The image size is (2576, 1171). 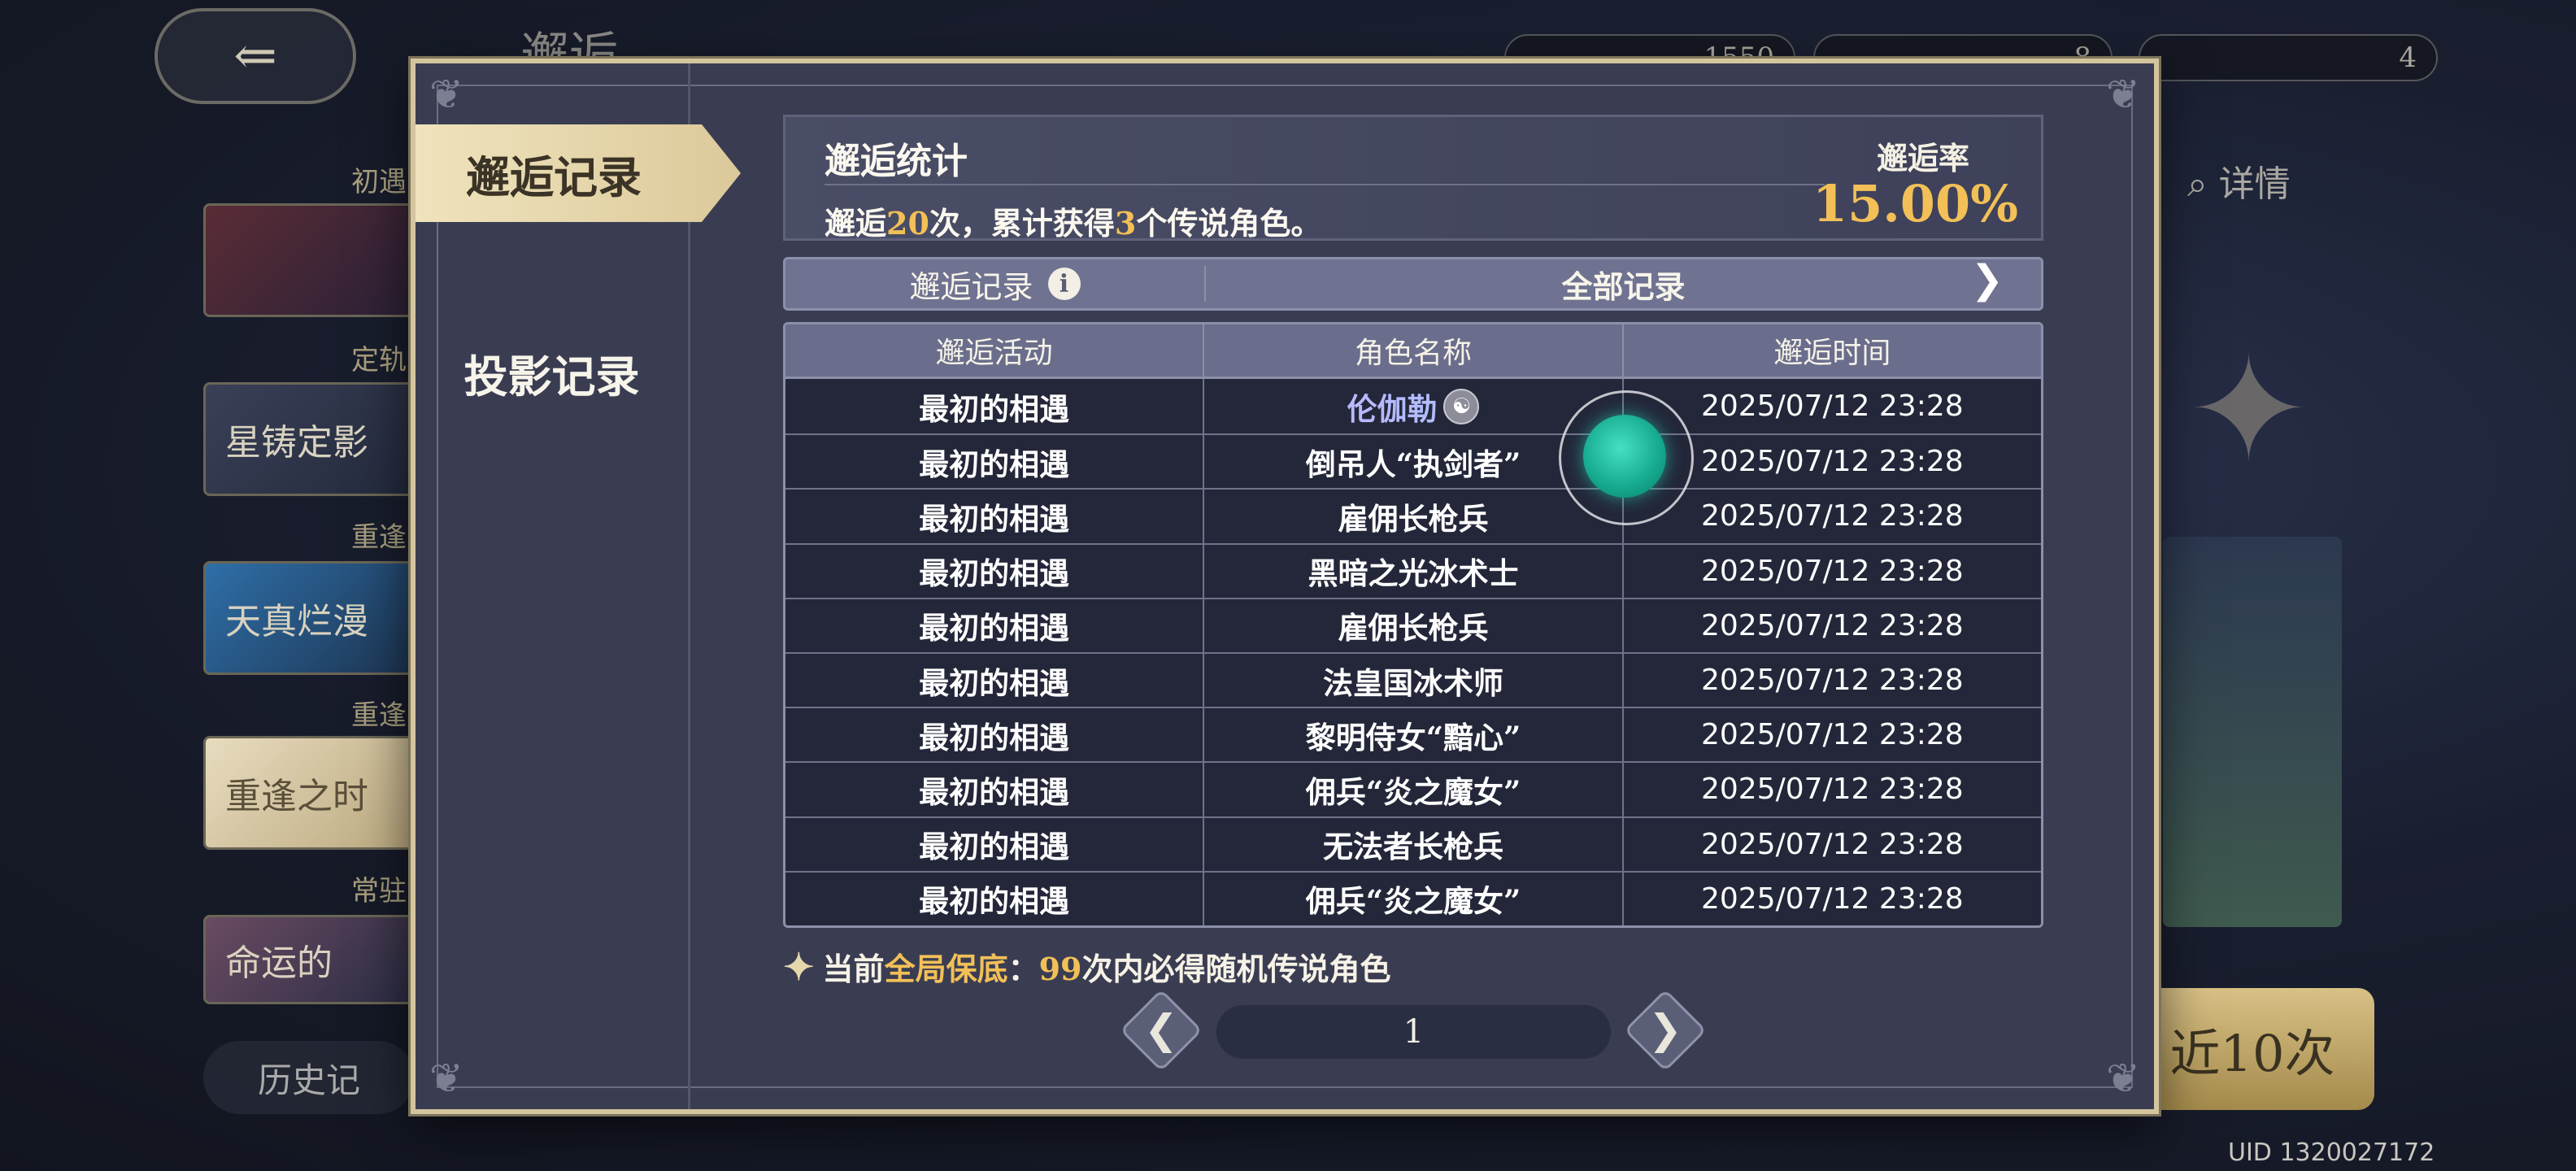 I want to click on back-arrow-icon: ⇐, so click(x=255, y=56).